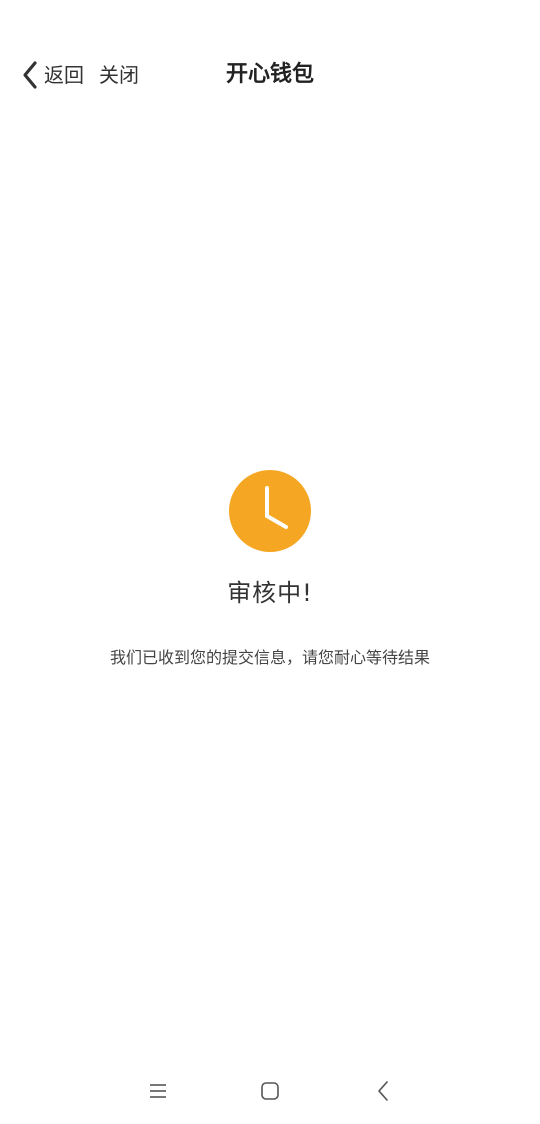  I want to click on status-description: 我们已收到您的提交信息，请您耐心等待结果, so click(269, 657).